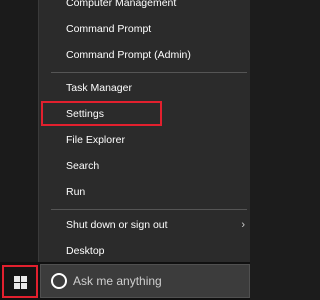 This screenshot has width=320, height=300. Describe the element at coordinates (117, 225) in the screenshot. I see `menu-item-label: Shut down or sign out` at that location.